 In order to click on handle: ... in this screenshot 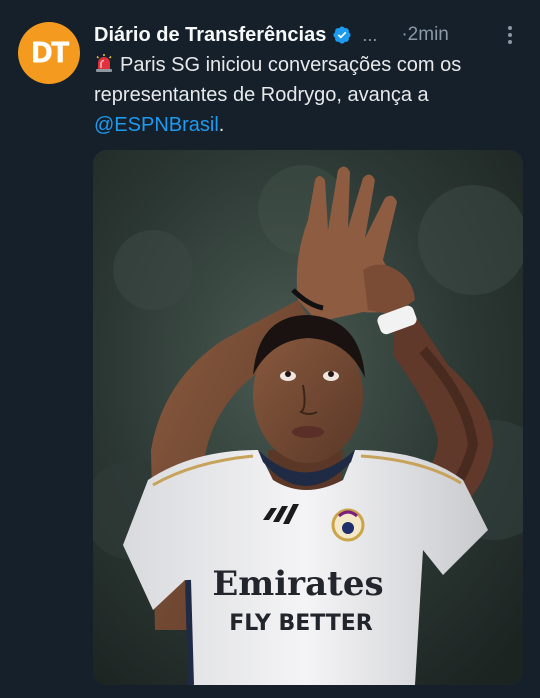, I will do `click(369, 35)`.